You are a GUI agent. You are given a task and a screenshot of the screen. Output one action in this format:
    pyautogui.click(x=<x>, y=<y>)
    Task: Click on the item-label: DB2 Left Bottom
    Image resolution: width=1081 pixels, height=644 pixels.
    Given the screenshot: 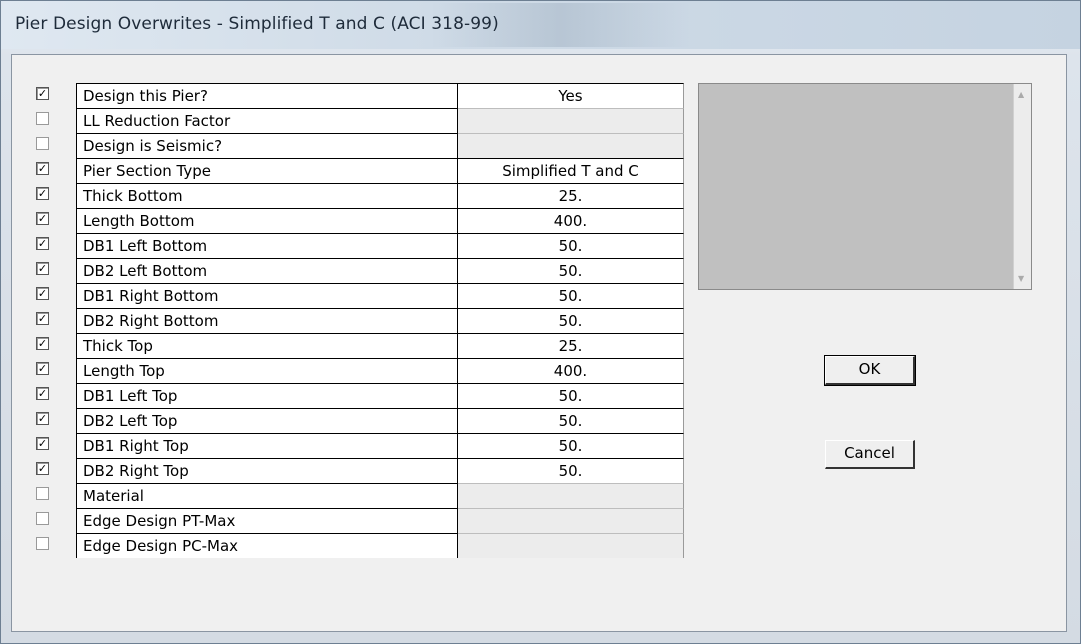 What is the action you would take?
    pyautogui.click(x=267, y=270)
    